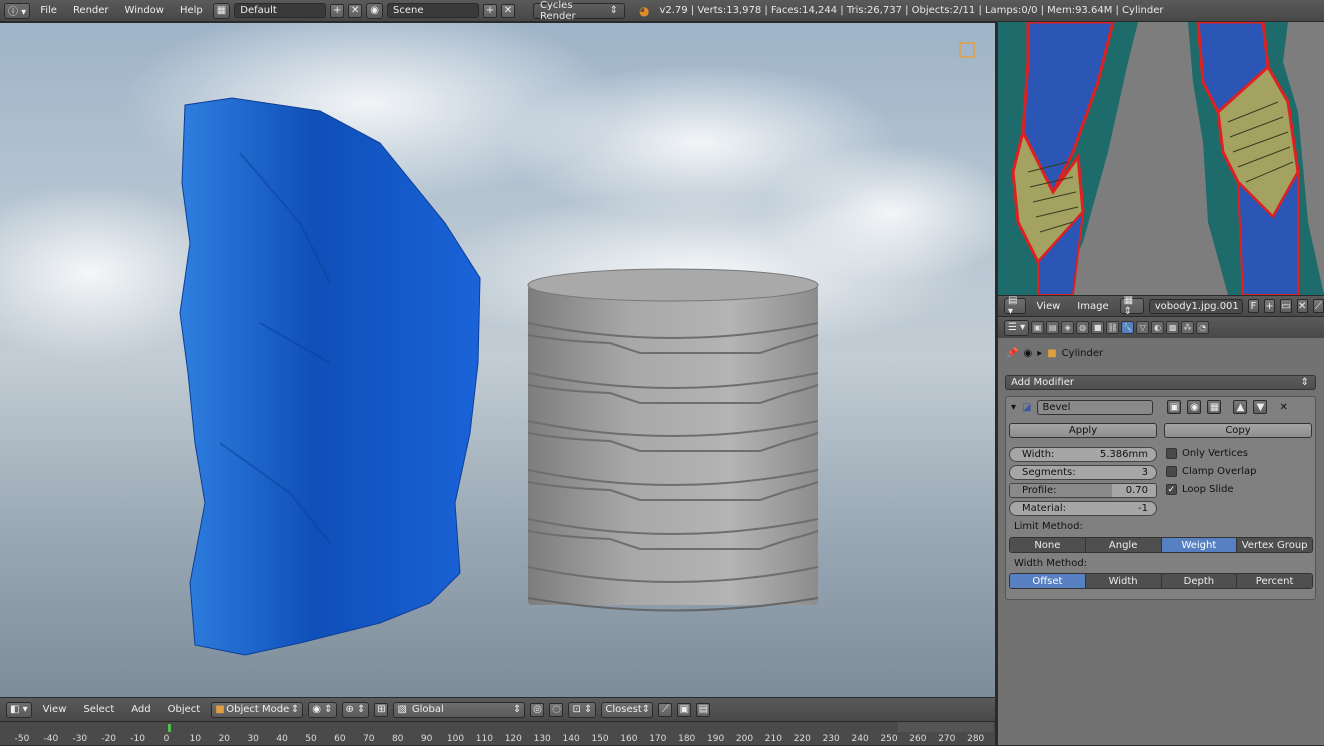 The height and width of the screenshot is (746, 1324). I want to click on clamp-overlap-label: Clamp Overlap, so click(1219, 471).